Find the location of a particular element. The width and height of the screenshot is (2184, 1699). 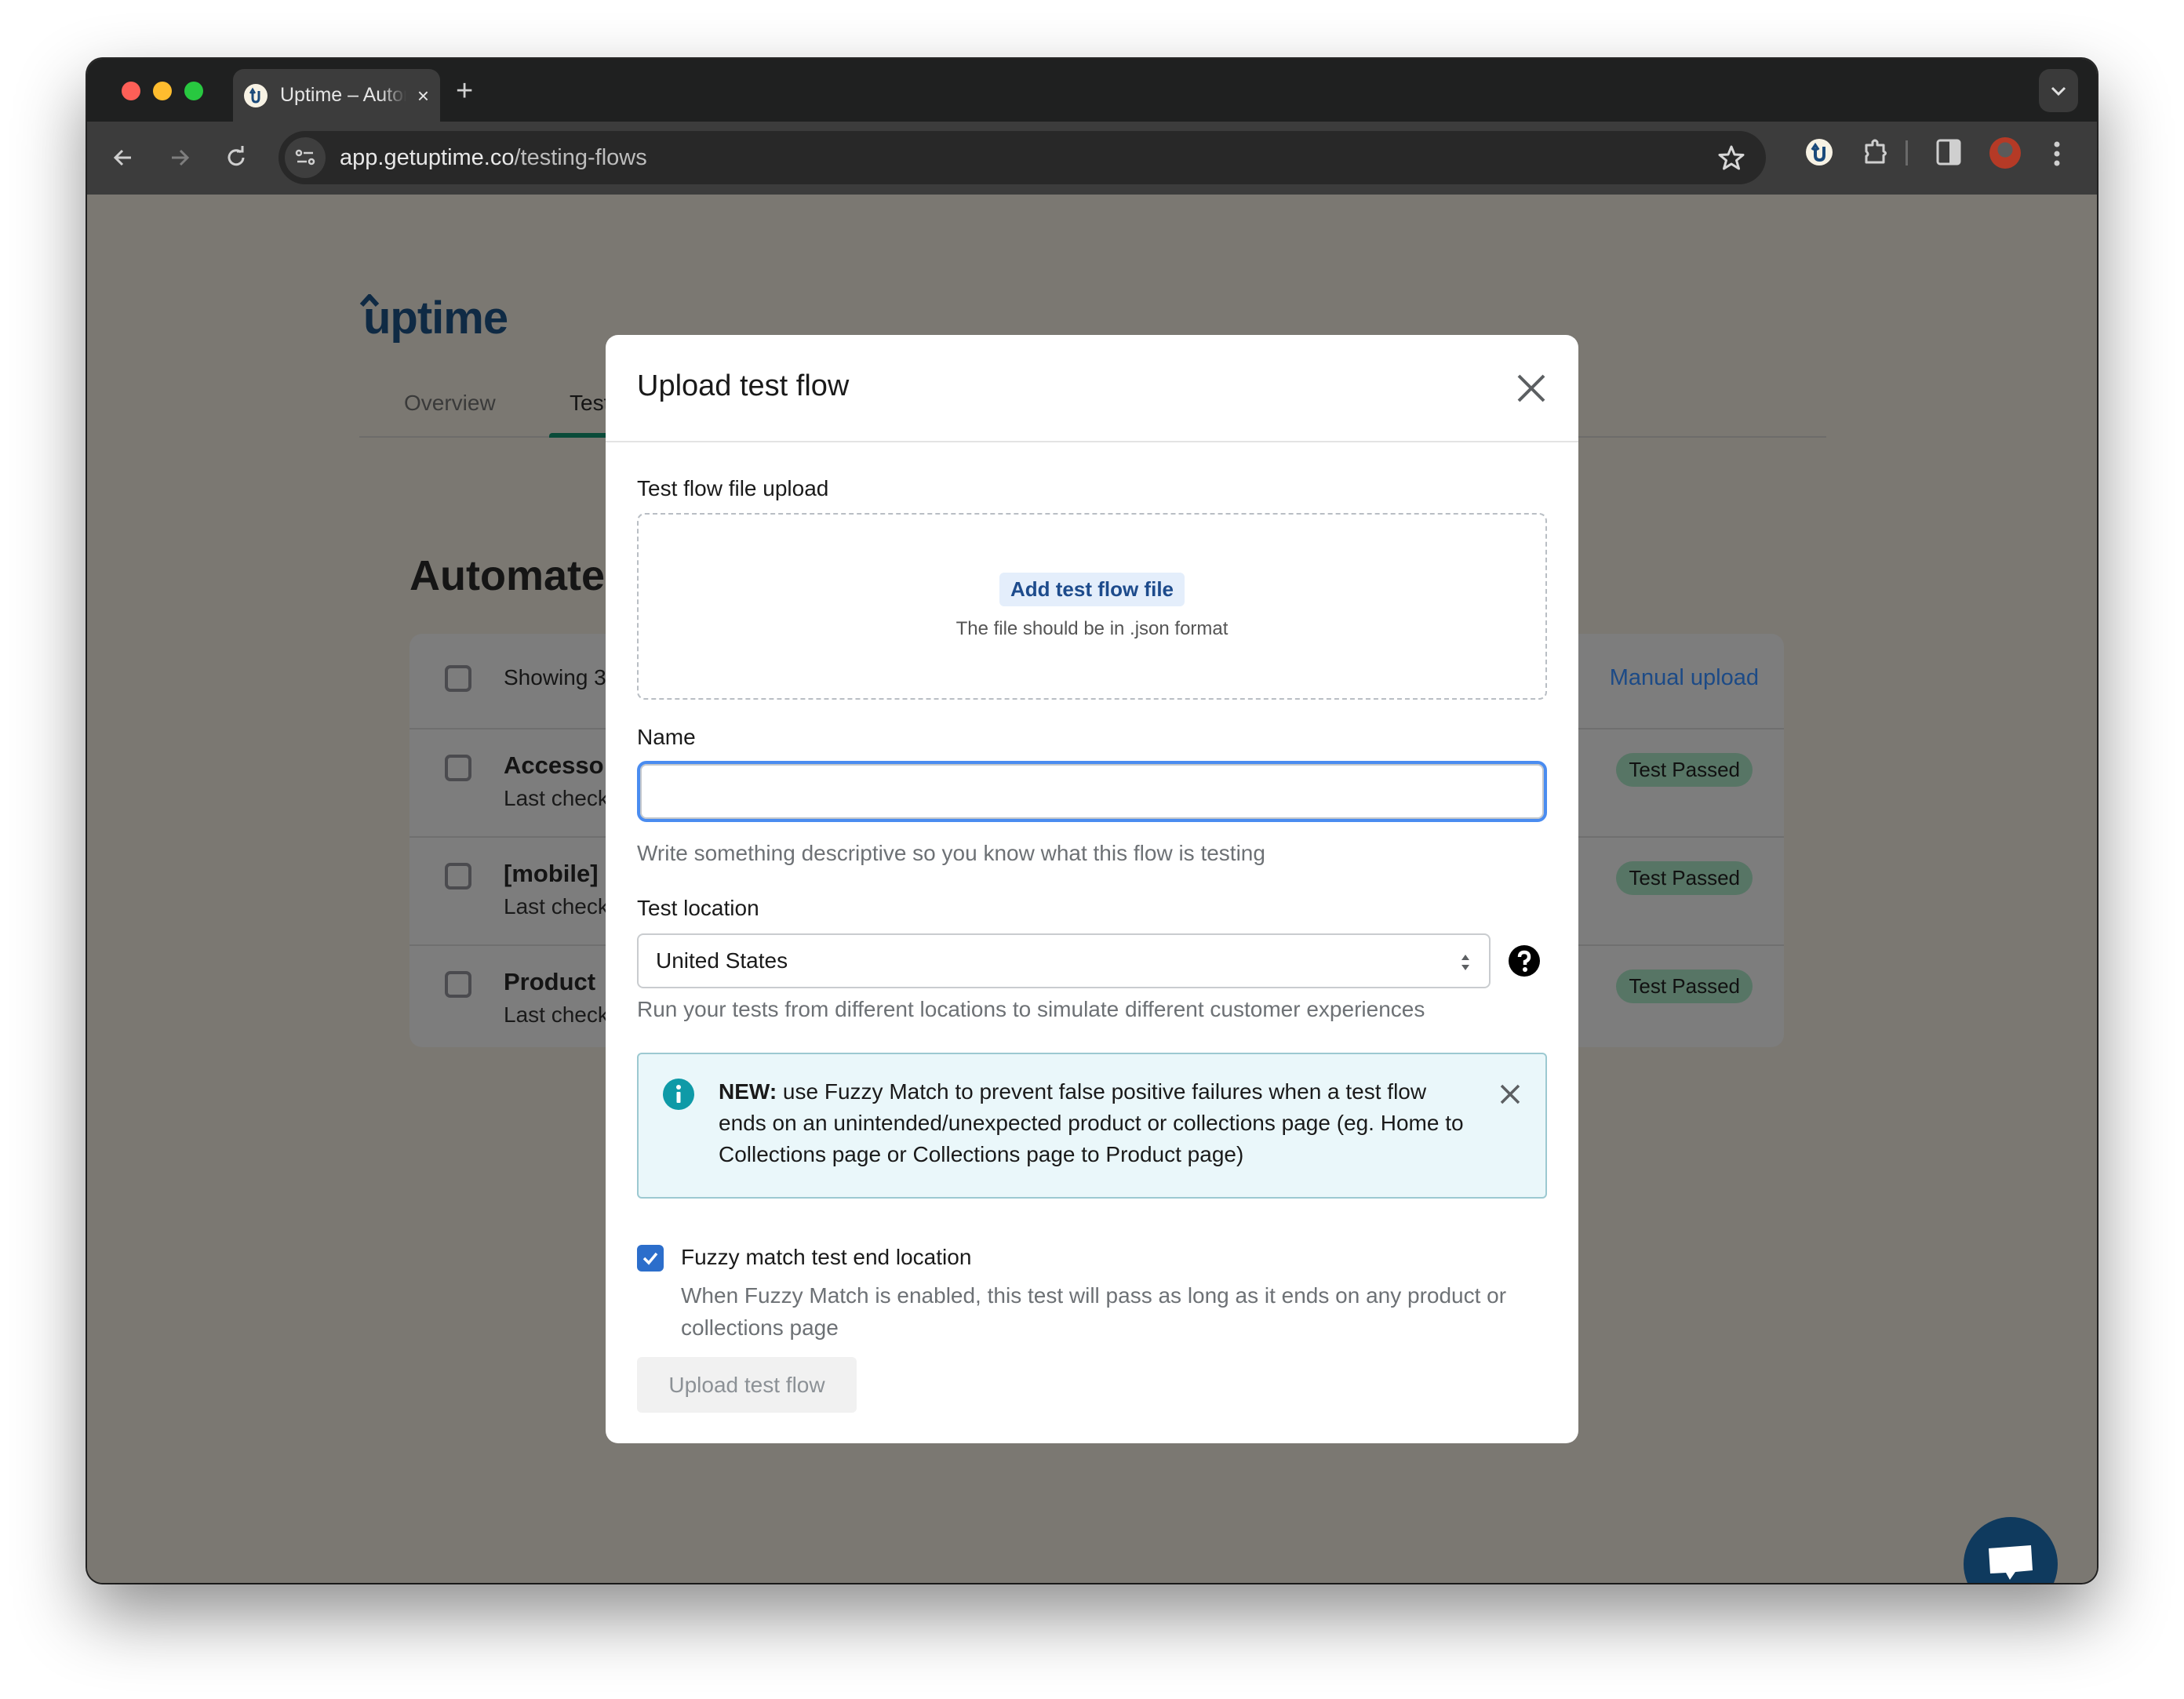

browser-tab-active: Uptime – Automated store testing × is located at coordinates (336, 95).